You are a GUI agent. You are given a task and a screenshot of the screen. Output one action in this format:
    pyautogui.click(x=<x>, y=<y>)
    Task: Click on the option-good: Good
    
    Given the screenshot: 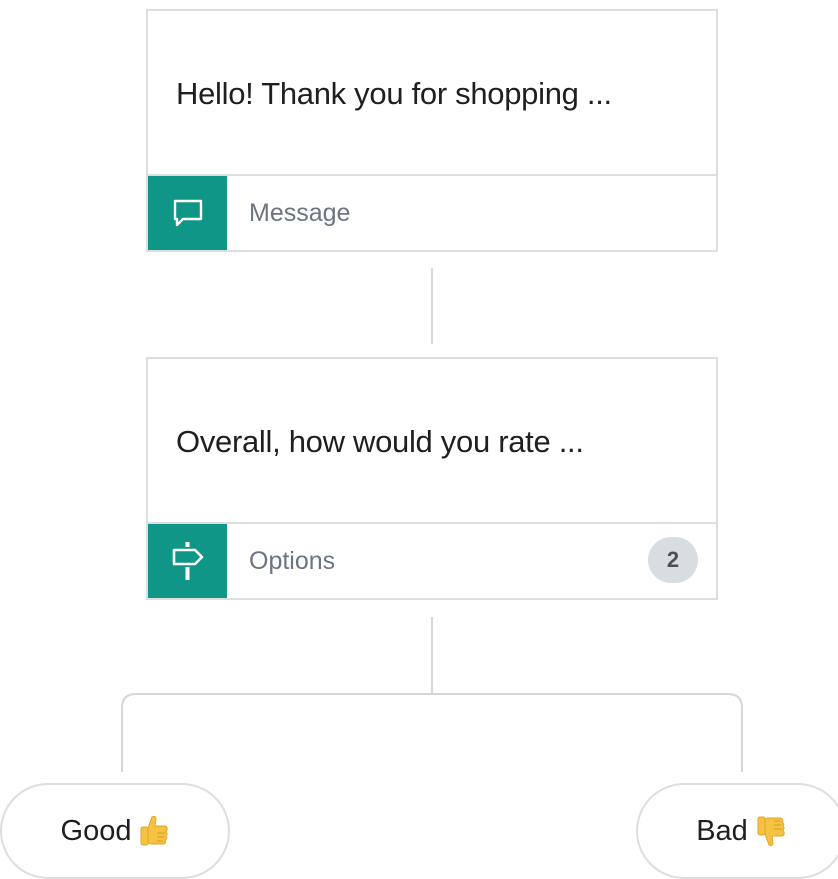 What is the action you would take?
    pyautogui.click(x=115, y=831)
    